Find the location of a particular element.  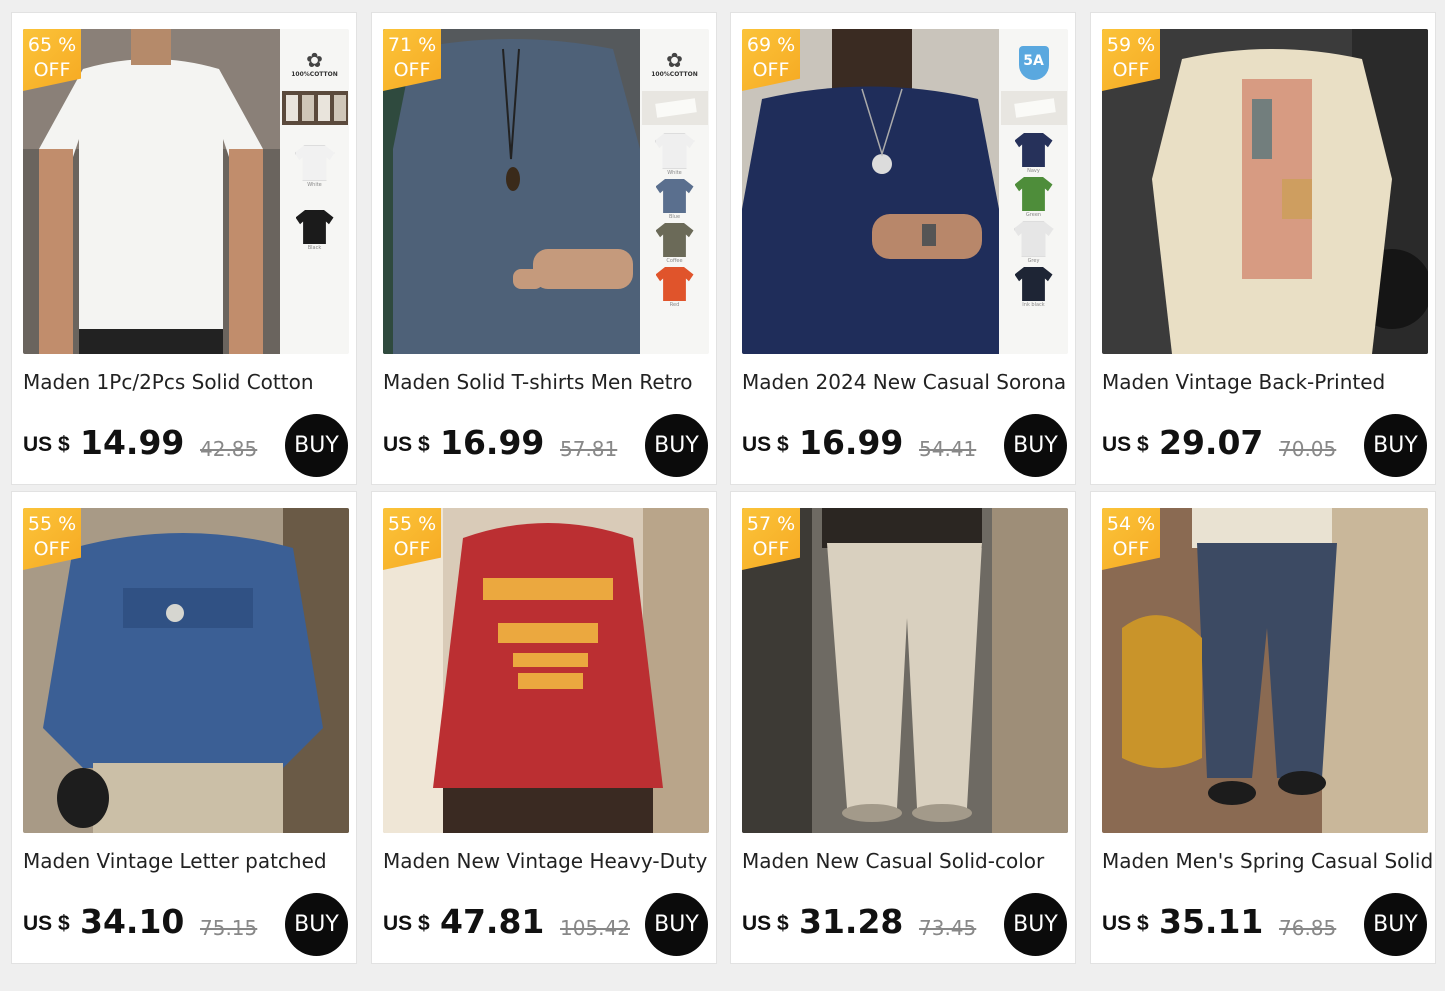

discount-percent: 69 % is located at coordinates (771, 45).